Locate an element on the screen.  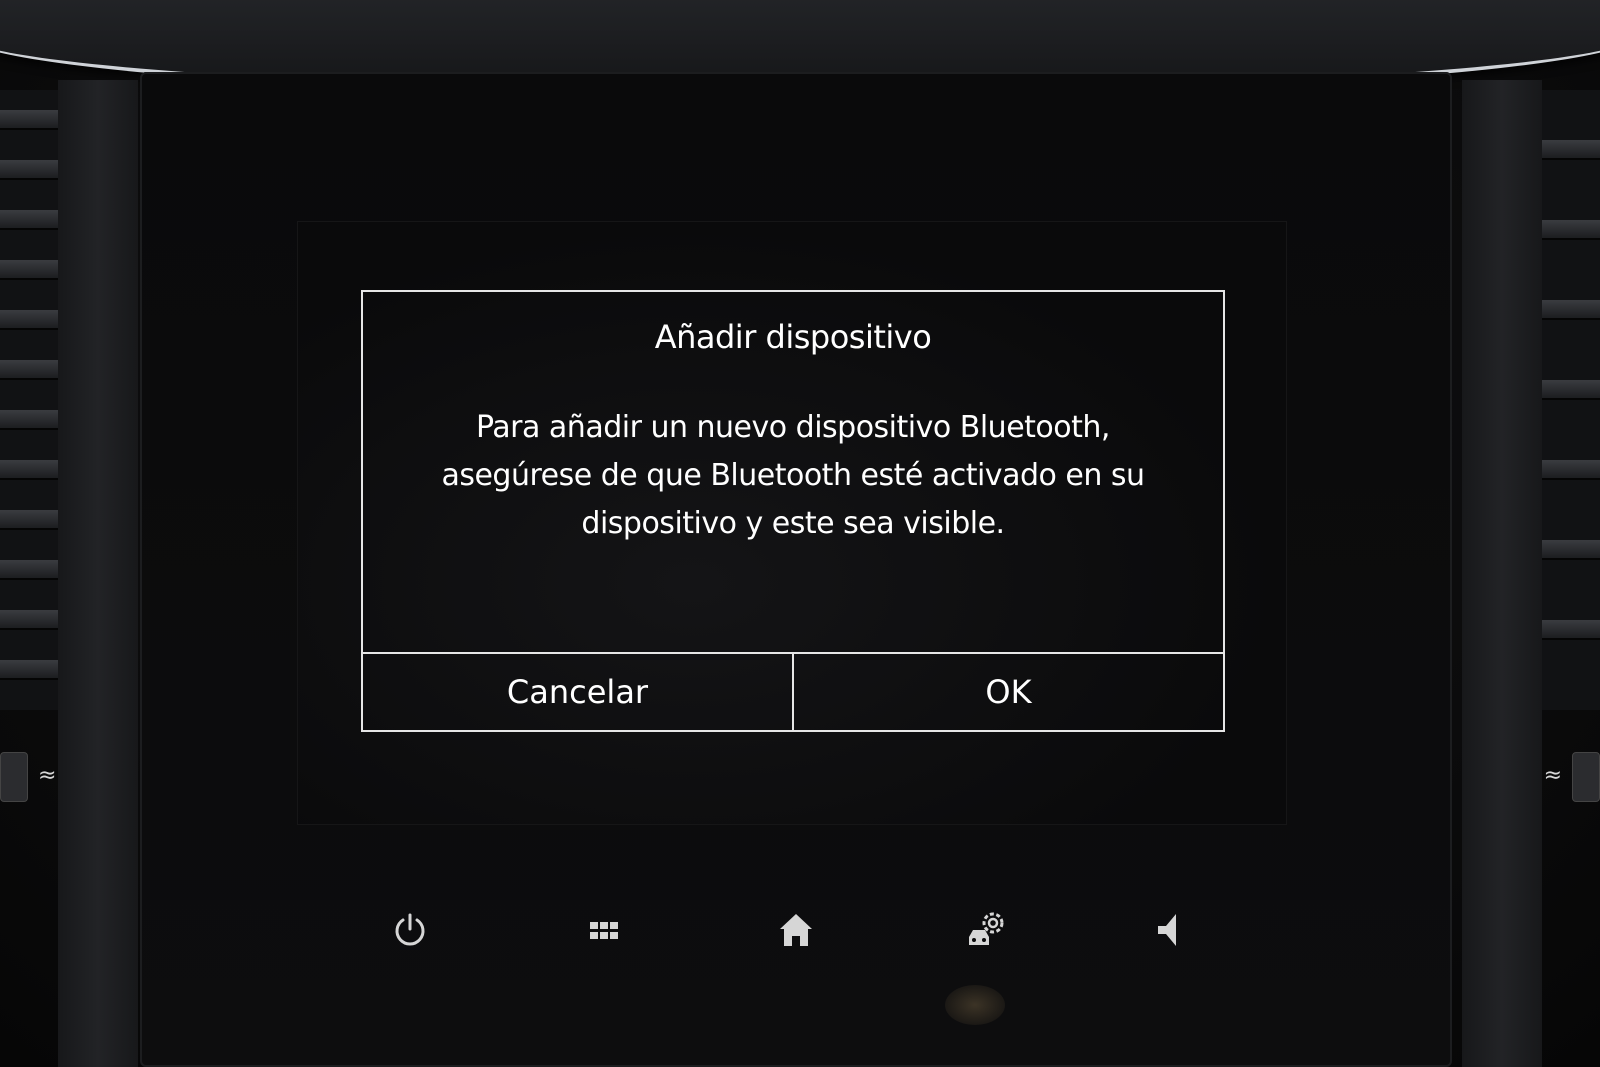
seat-heater-button-right is located at coordinates (1586, 777).